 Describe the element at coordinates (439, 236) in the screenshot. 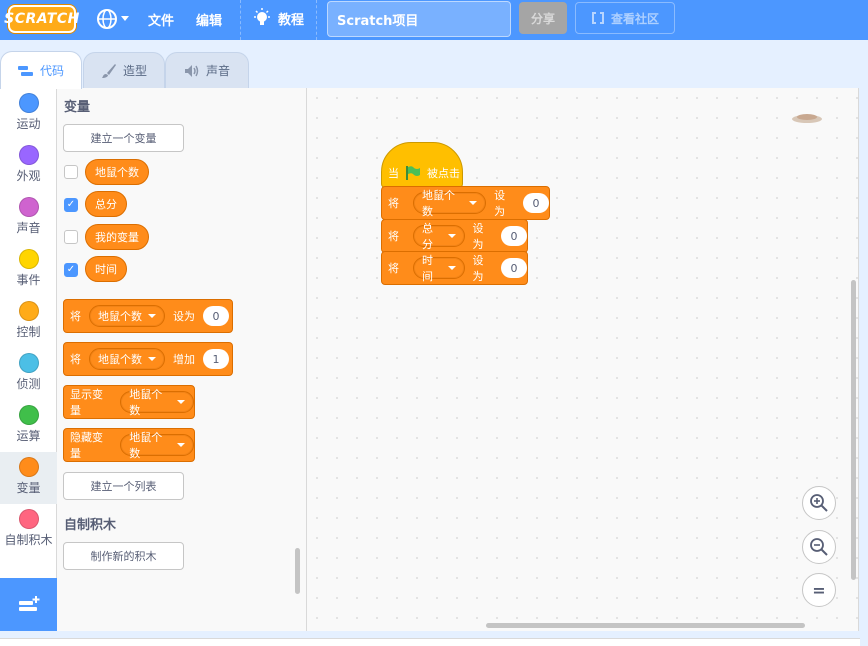

I see `variable-dropdown: 总分` at that location.